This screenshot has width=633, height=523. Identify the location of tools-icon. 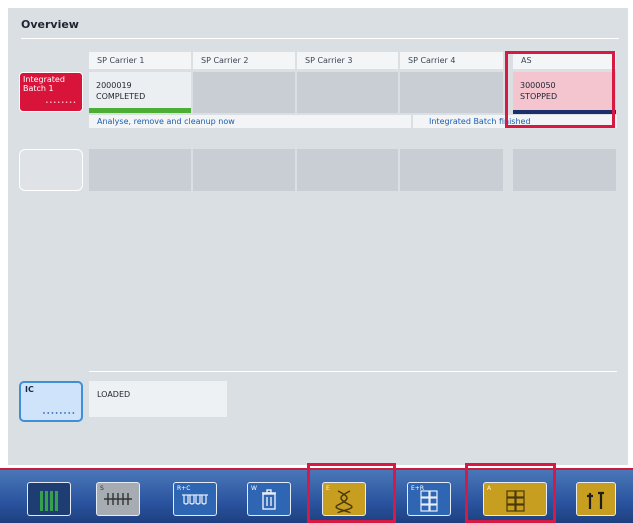
(596, 502).